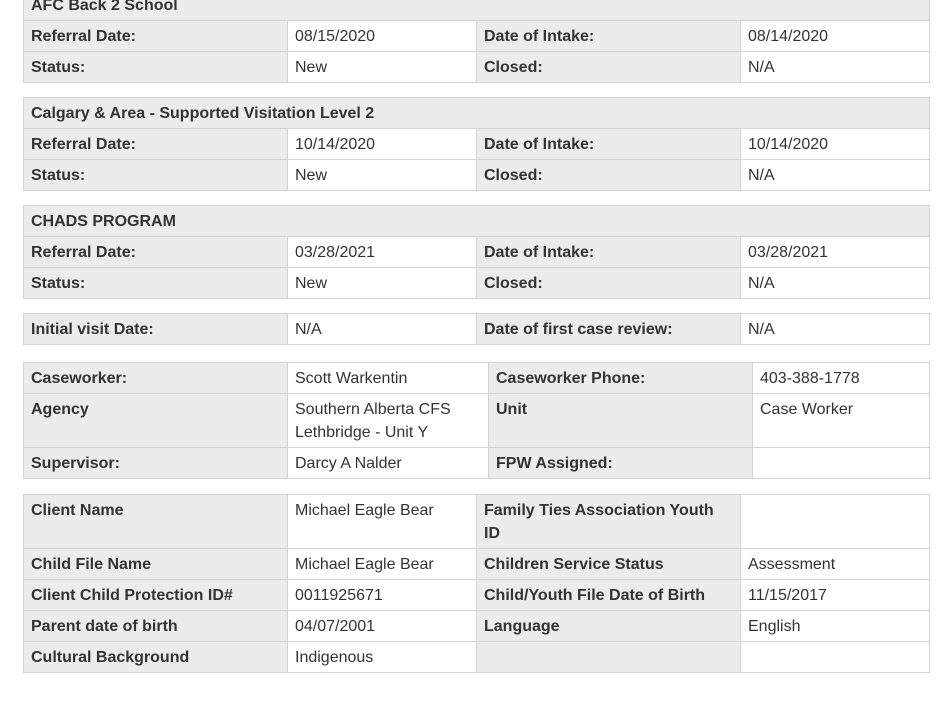 The width and height of the screenshot is (951, 710). What do you see at coordinates (388, 420) in the screenshot?
I see `agency-value: Southern Alberta CFS Lethbridge - Unit Y` at bounding box center [388, 420].